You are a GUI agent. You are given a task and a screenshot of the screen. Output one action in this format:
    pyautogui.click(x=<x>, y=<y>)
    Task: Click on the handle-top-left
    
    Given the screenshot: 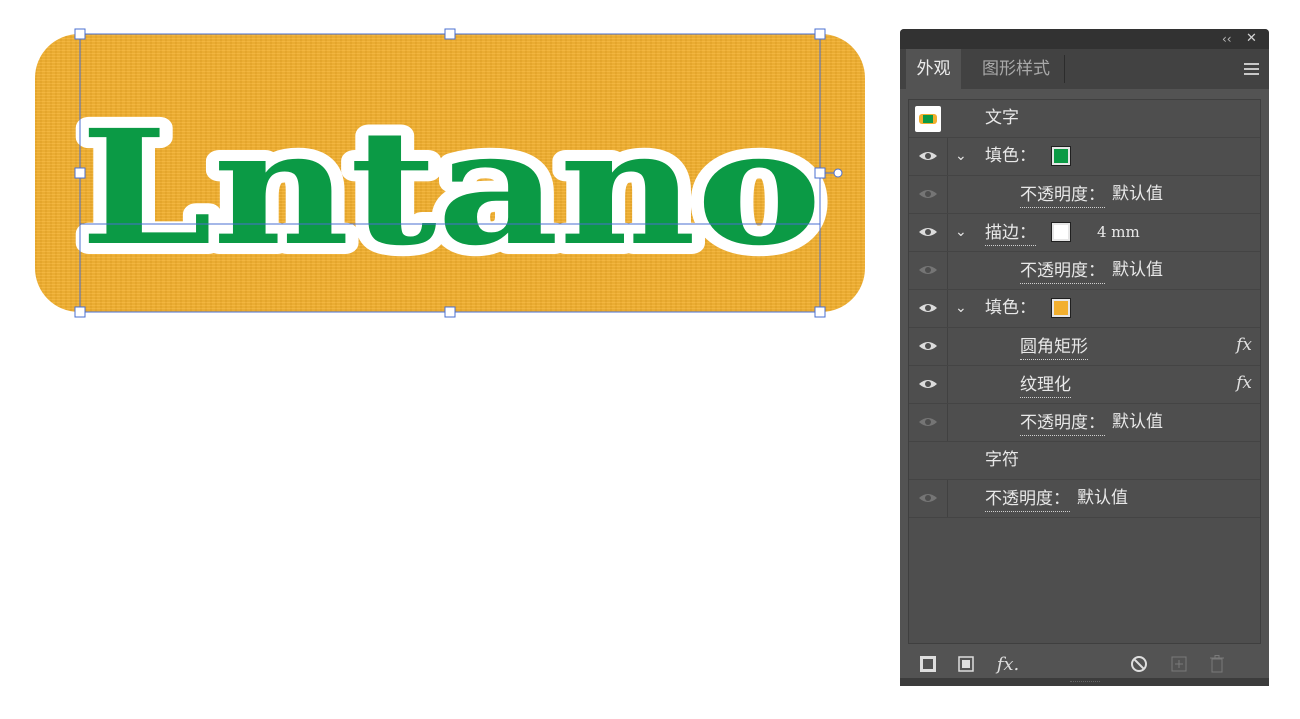 What is the action you would take?
    pyautogui.click(x=80, y=34)
    